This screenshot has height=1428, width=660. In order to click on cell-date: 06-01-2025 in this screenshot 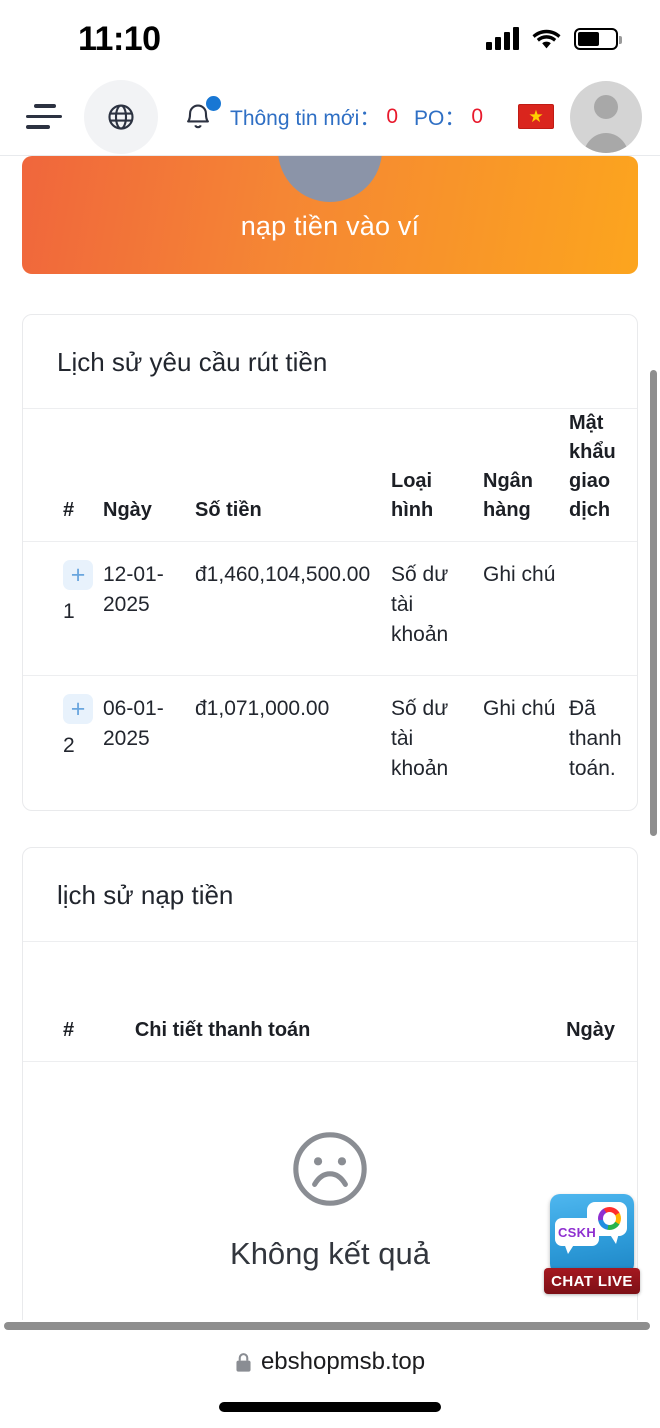, I will do `click(133, 724)`.